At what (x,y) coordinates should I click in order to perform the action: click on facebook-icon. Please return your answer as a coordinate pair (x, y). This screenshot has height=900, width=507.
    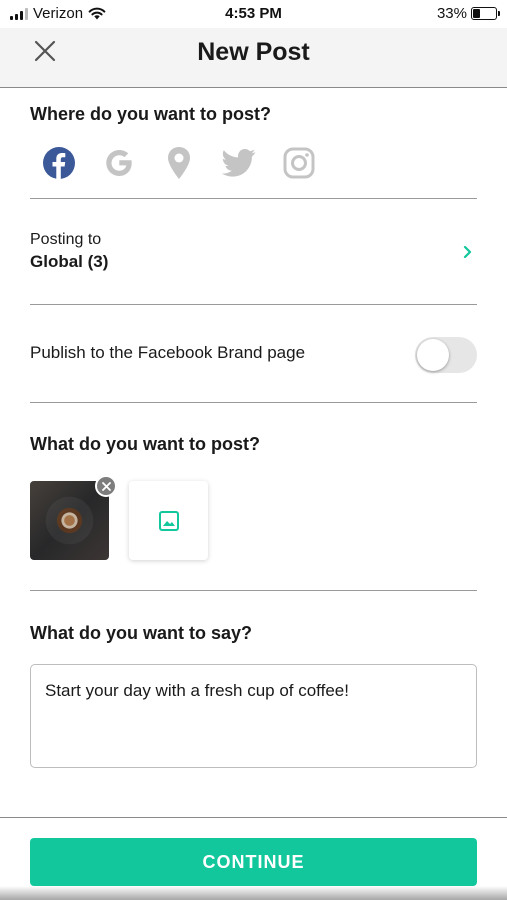
    Looking at the image, I should click on (59, 163).